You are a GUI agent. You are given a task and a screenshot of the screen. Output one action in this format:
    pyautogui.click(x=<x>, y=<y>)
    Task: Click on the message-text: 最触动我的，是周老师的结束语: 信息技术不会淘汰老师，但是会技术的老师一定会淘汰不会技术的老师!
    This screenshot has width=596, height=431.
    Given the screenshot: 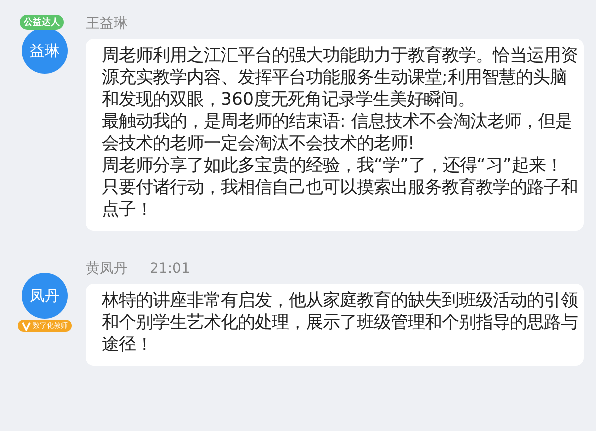 What is the action you would take?
    pyautogui.click(x=338, y=133)
    